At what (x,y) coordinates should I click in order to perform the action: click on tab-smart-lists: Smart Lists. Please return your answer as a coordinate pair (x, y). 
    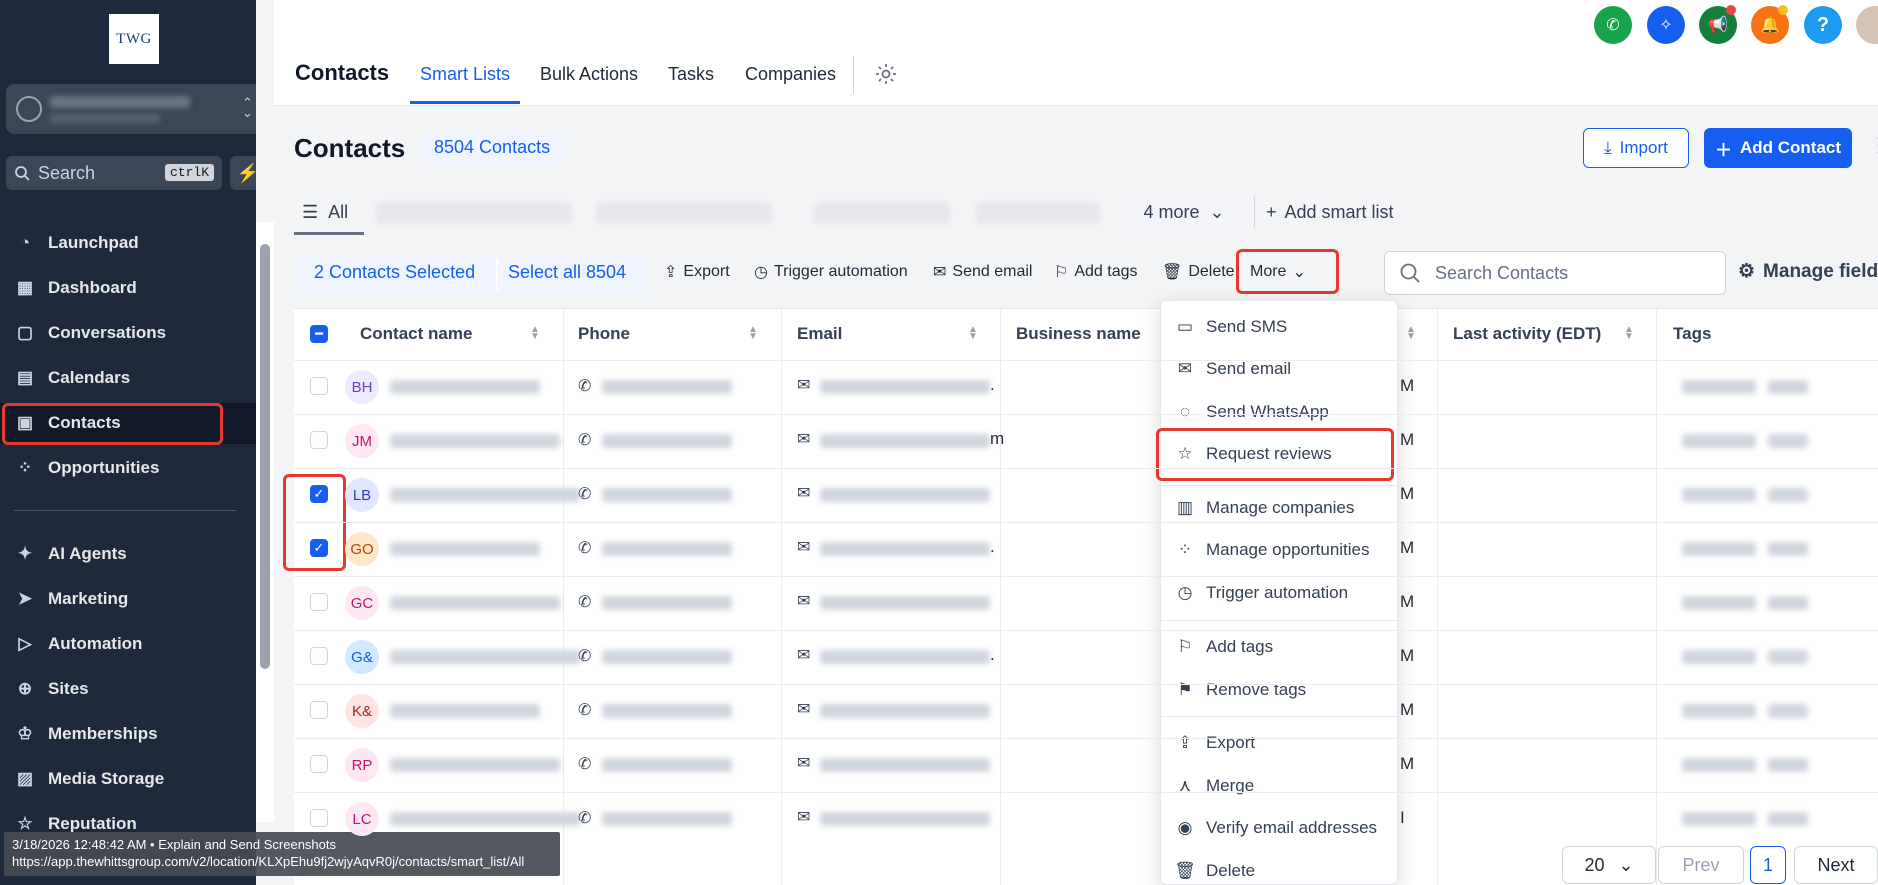
    Looking at the image, I should click on (465, 74).